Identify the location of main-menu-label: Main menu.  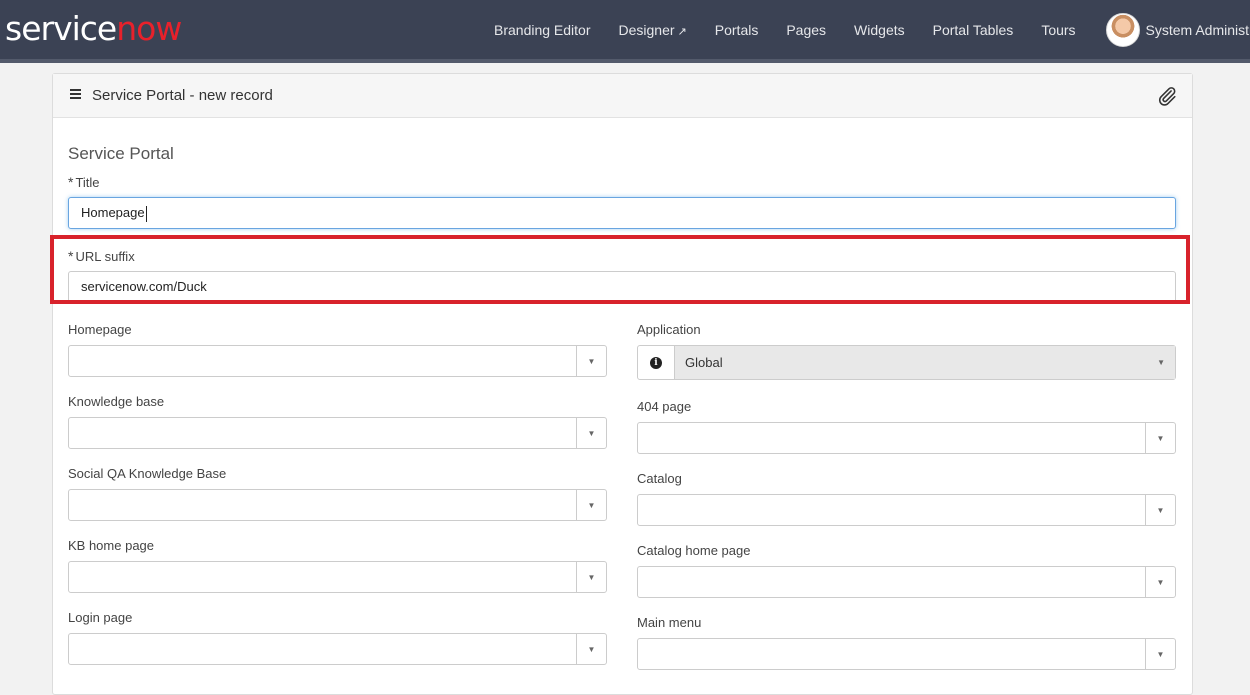
(669, 622).